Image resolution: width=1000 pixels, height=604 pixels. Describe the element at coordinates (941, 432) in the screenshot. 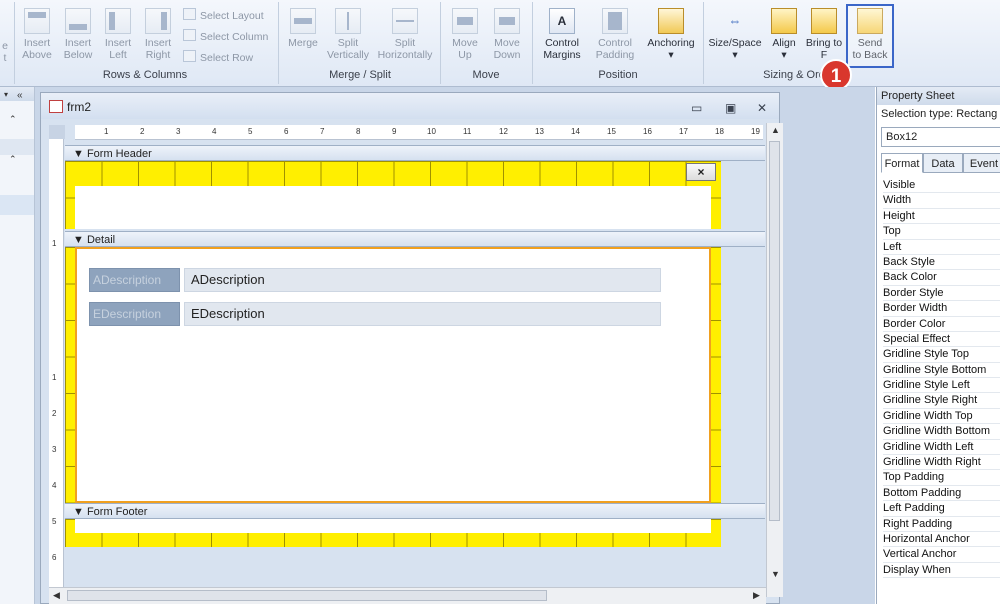

I see `property-row: Gridline Width Bottom` at that location.